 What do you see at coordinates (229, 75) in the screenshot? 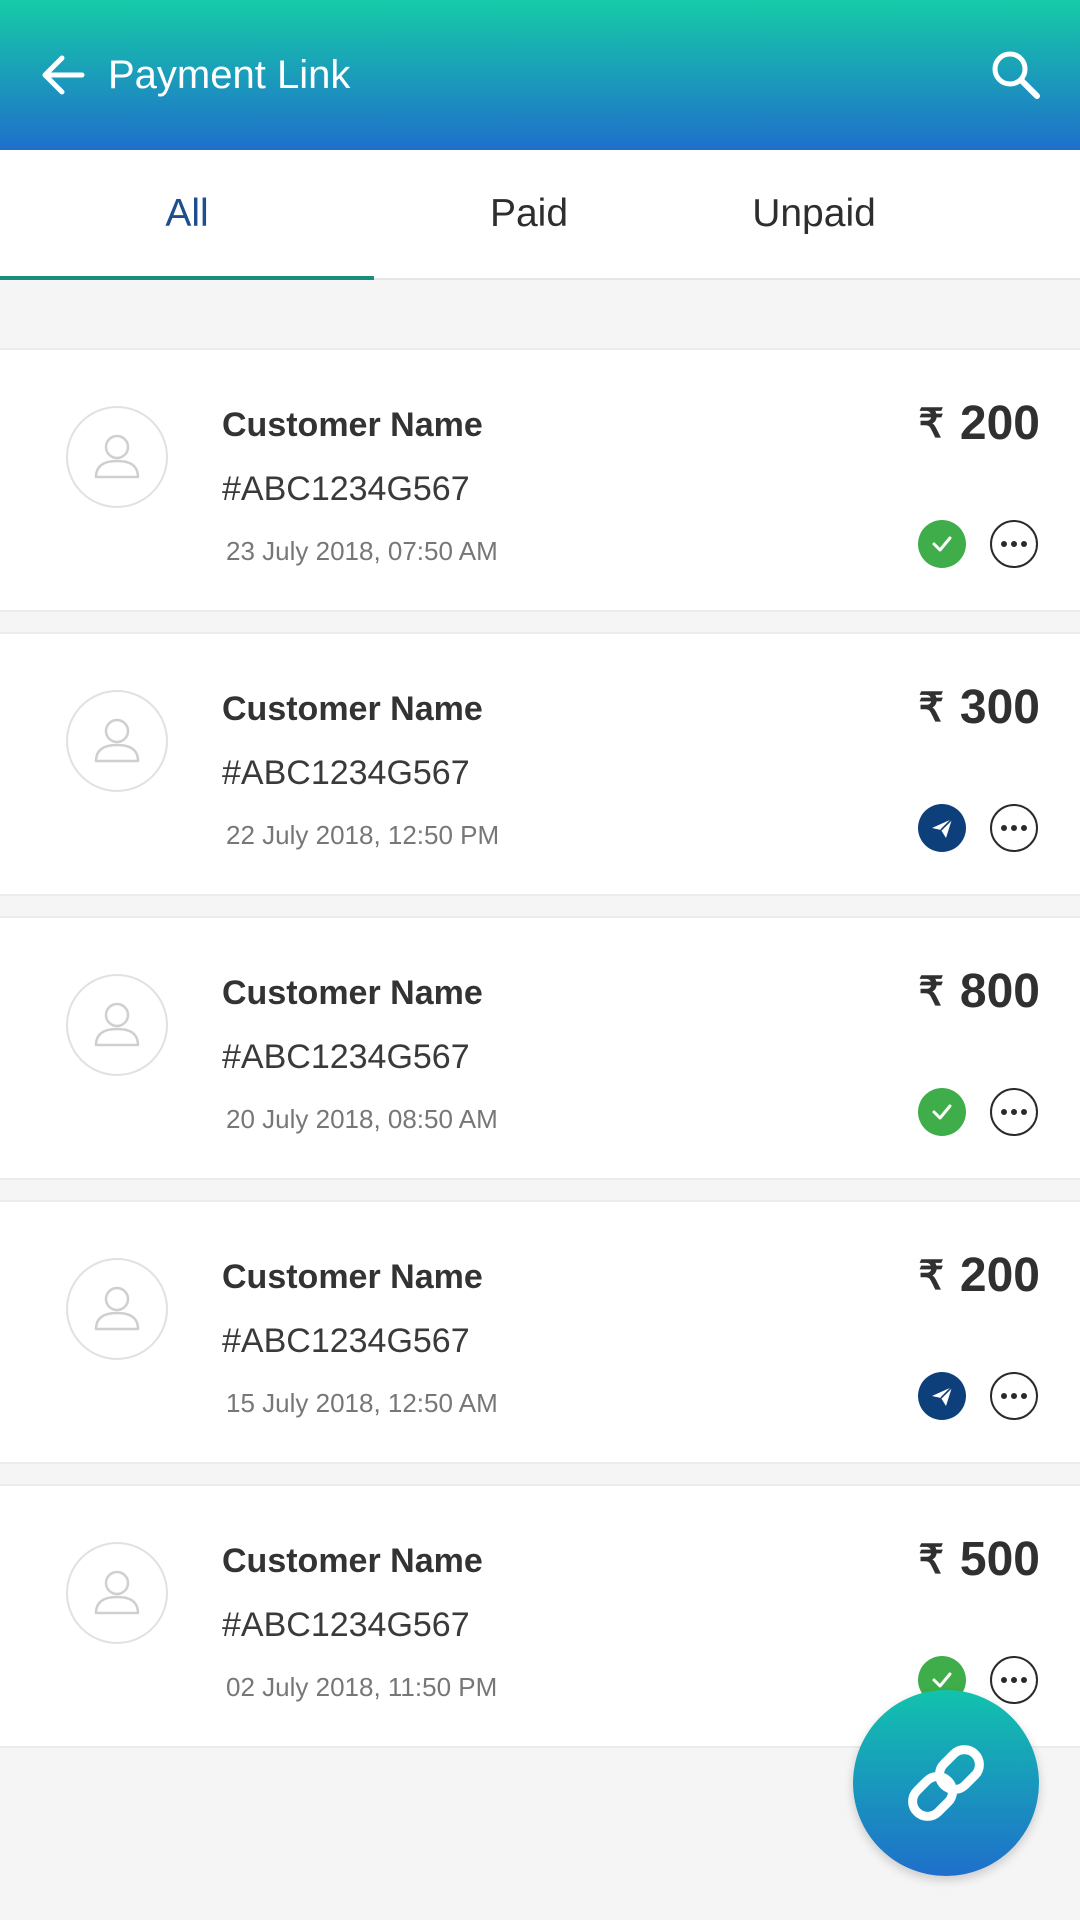
I see `page-title: Payment Link` at bounding box center [229, 75].